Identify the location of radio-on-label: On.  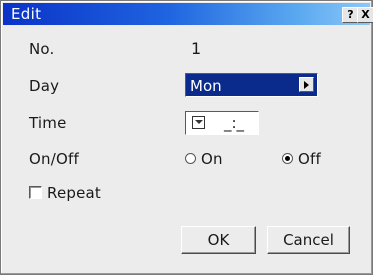
(212, 159).